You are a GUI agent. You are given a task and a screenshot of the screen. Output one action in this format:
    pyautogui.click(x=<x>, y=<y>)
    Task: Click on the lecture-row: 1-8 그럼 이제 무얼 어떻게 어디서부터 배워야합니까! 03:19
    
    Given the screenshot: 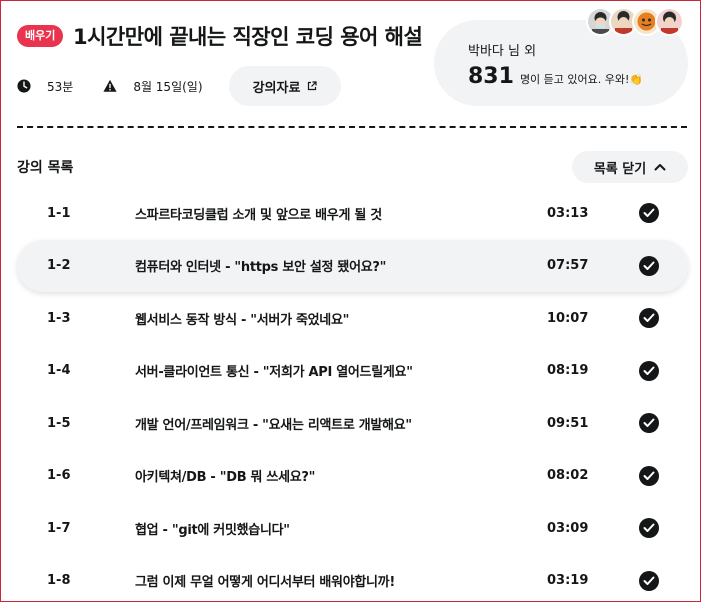 What is the action you would take?
    pyautogui.click(x=352, y=578)
    